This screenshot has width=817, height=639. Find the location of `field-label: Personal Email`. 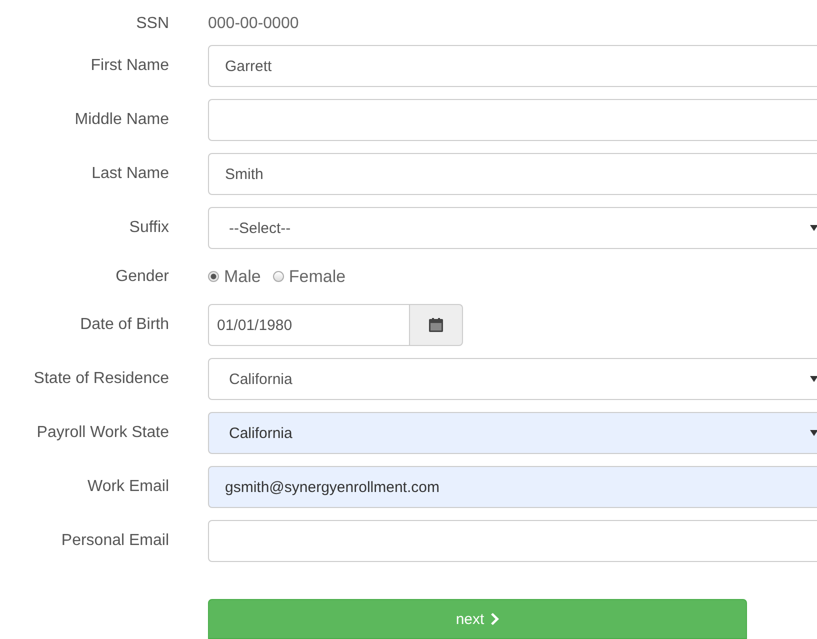

field-label: Personal Email is located at coordinates (114, 541).